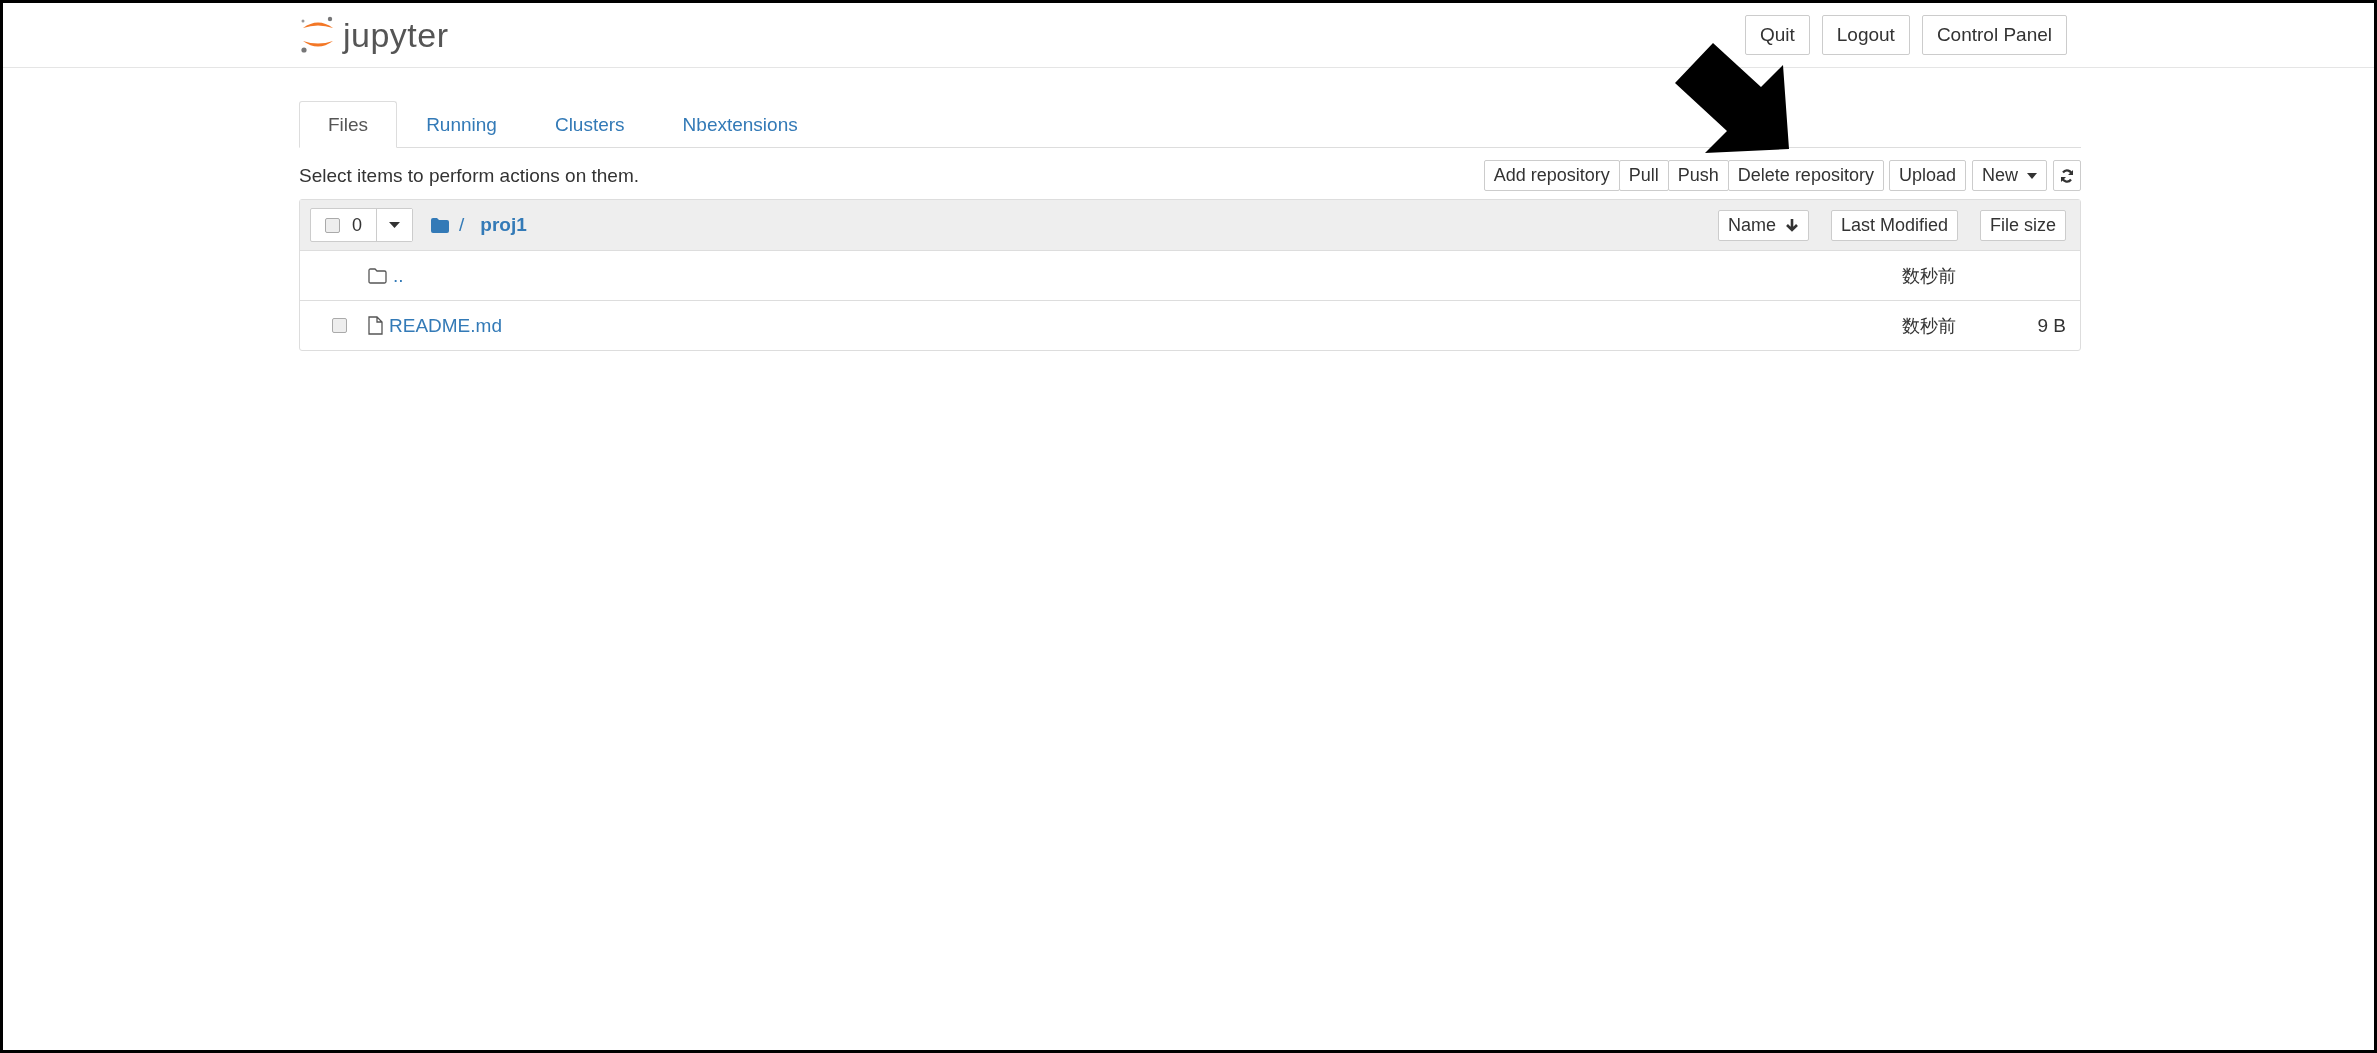 Image resolution: width=2377 pixels, height=1053 pixels. What do you see at coordinates (398, 275) in the screenshot?
I see `file-link: ..` at bounding box center [398, 275].